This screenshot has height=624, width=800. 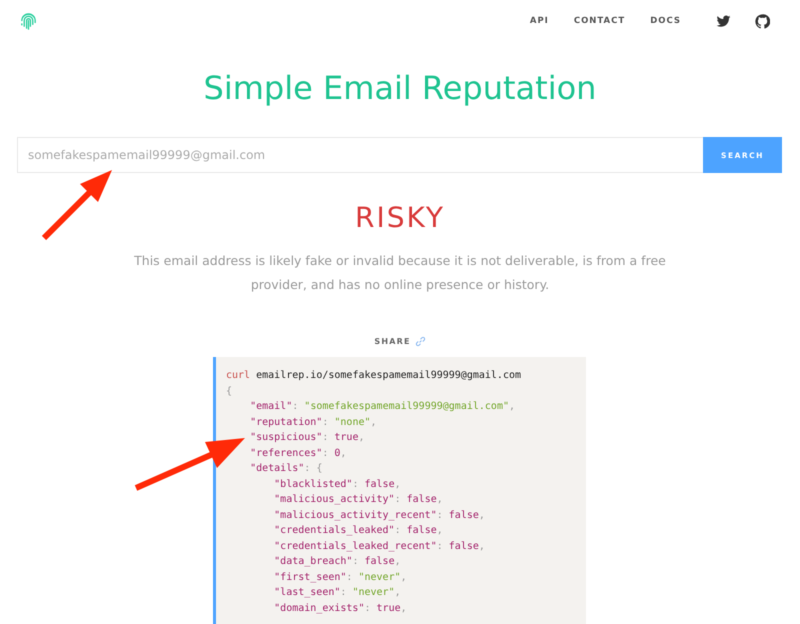 What do you see at coordinates (400, 273) in the screenshot?
I see `summary-text: This email address is likely fake or invalid because it is not deliverable, is from a free provider, and has no online presence or history.` at bounding box center [400, 273].